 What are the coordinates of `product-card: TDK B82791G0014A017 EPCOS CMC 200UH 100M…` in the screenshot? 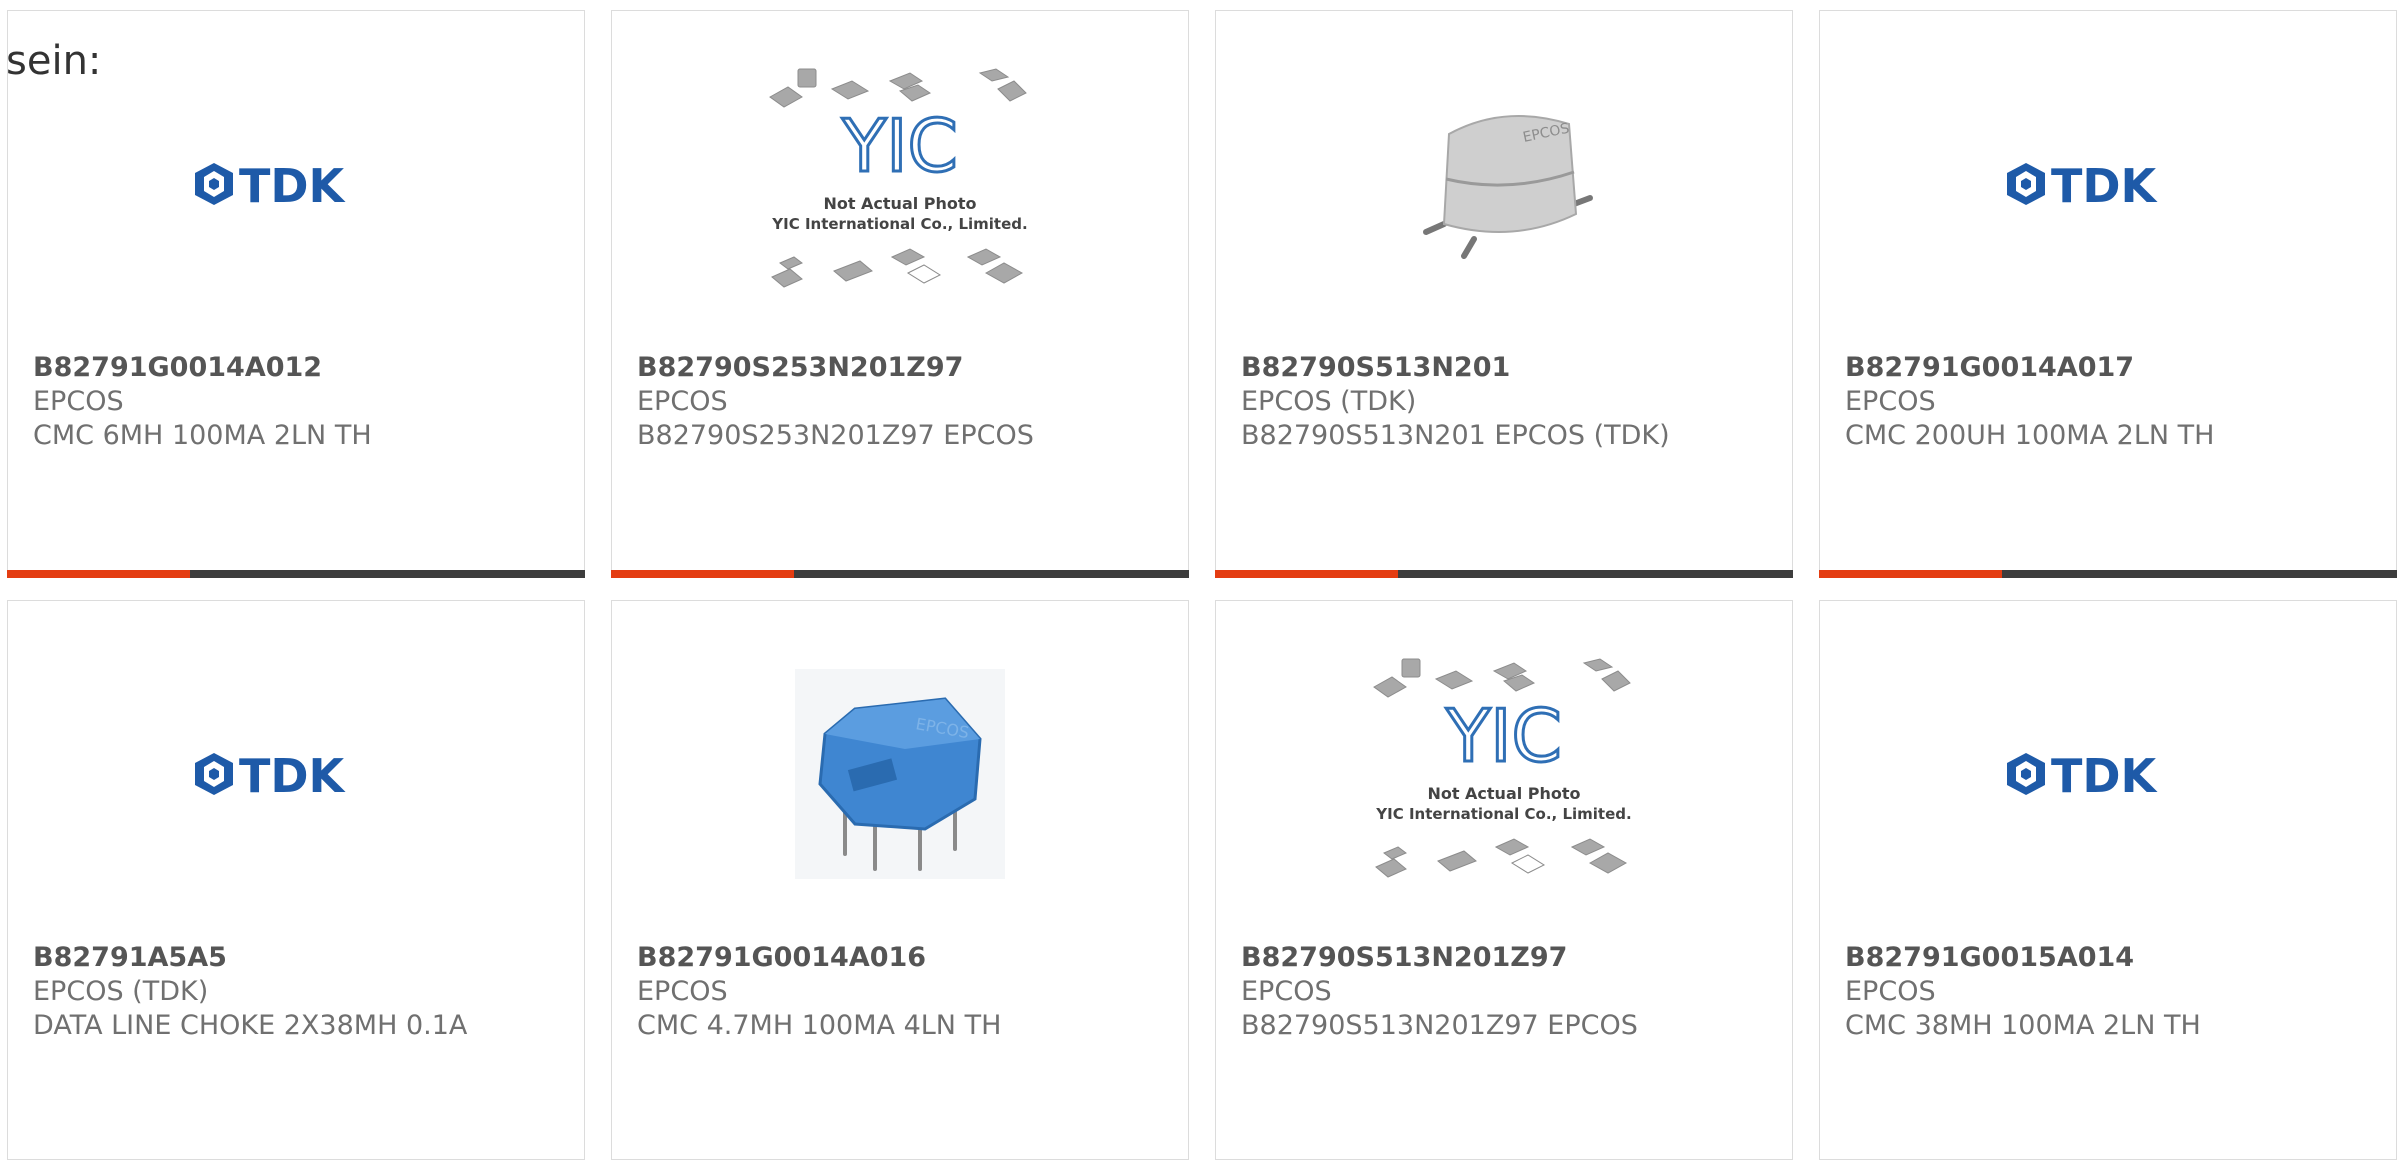 It's located at (2108, 294).